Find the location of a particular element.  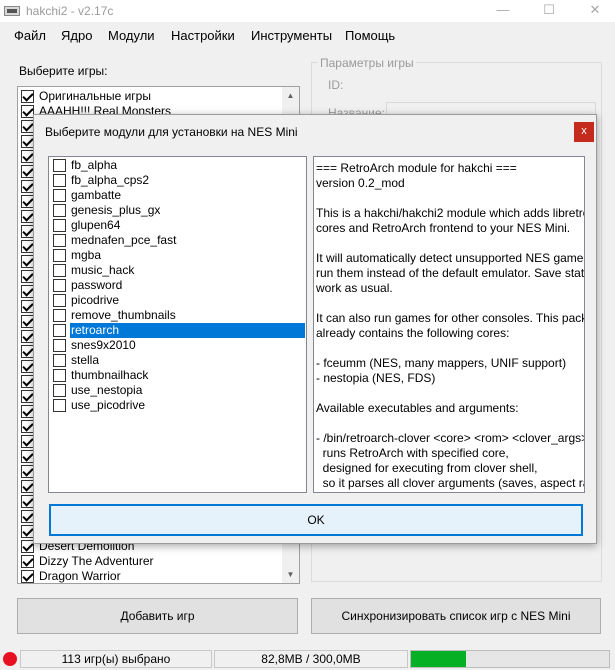

close-window-button: ✕ is located at coordinates (595, 10).